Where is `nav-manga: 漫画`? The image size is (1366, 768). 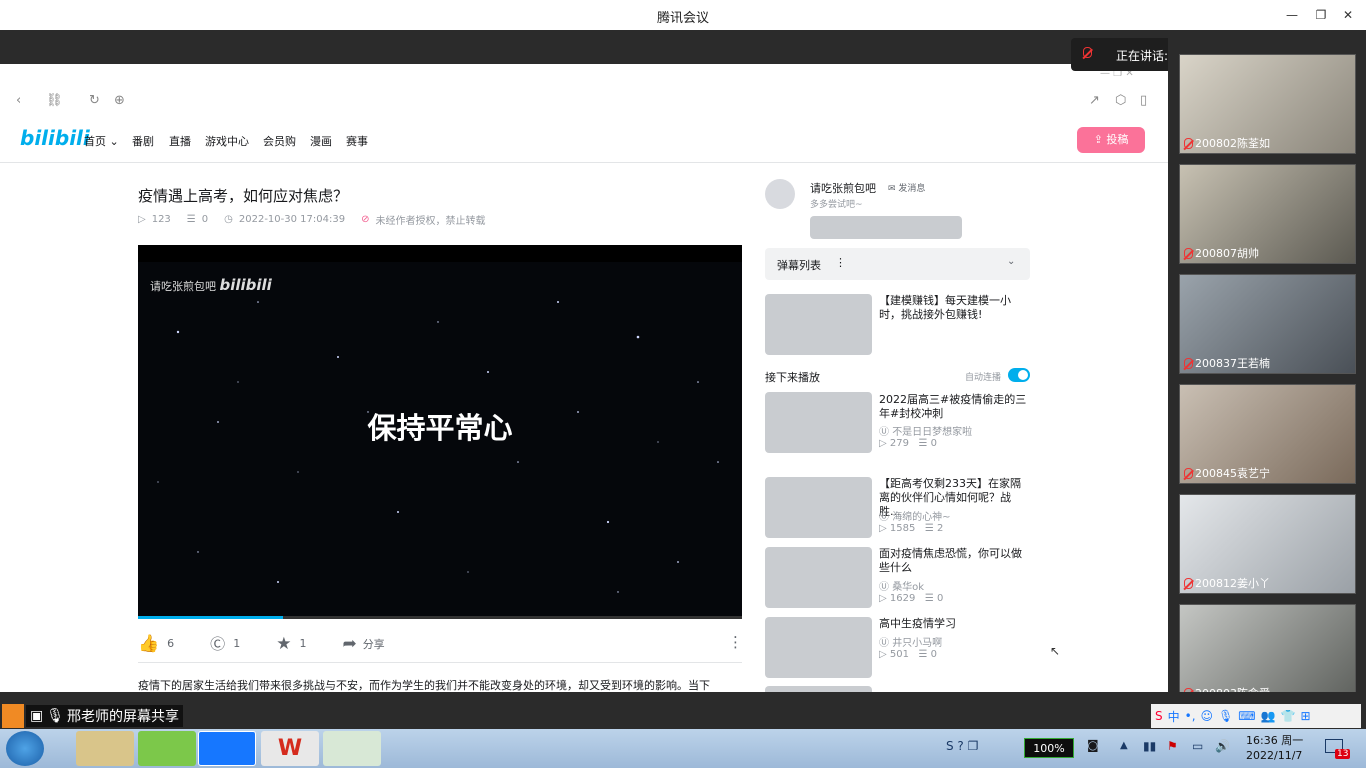 nav-manga: 漫画 is located at coordinates (321, 141).